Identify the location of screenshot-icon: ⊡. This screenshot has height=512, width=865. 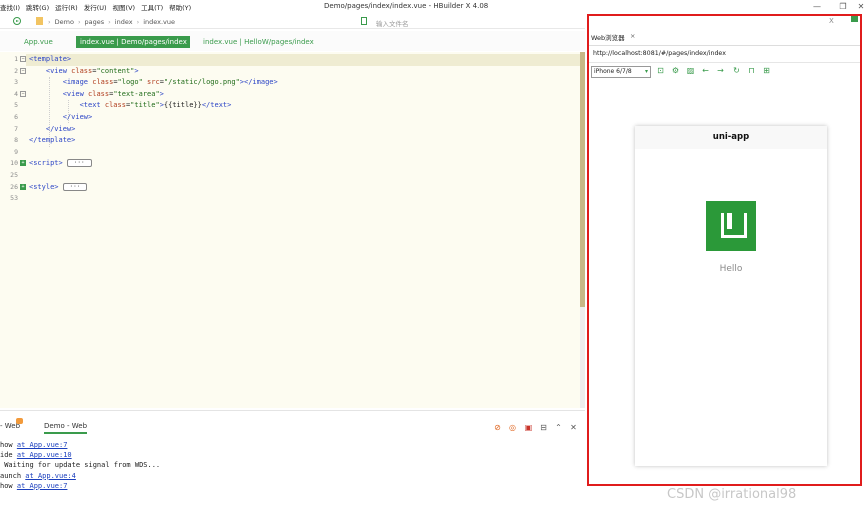
(660, 71).